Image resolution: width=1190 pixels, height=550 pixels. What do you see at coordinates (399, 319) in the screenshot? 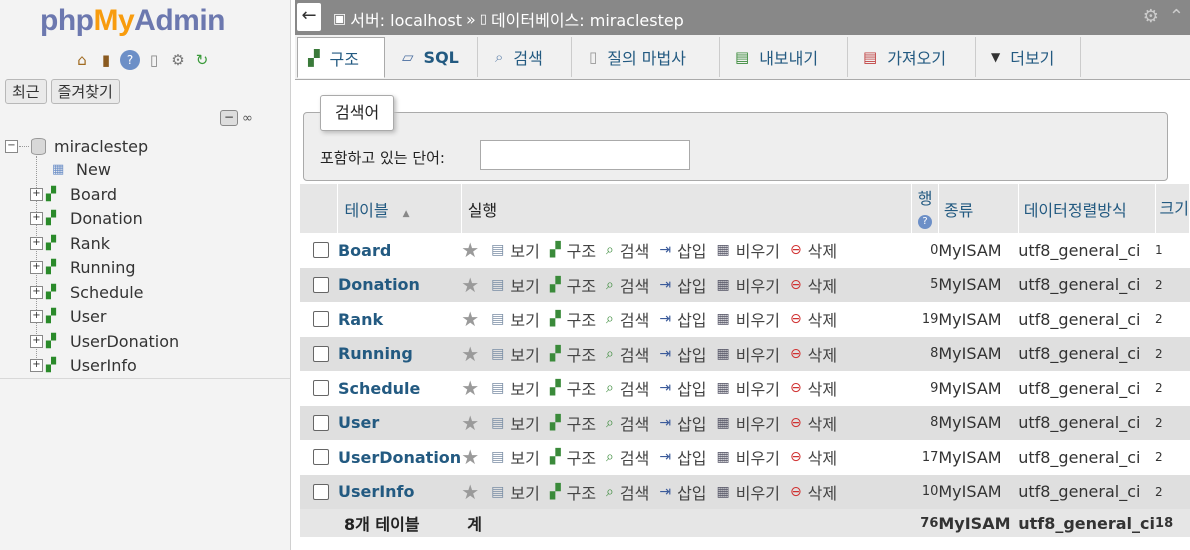
I see `table-name-link: Rank` at bounding box center [399, 319].